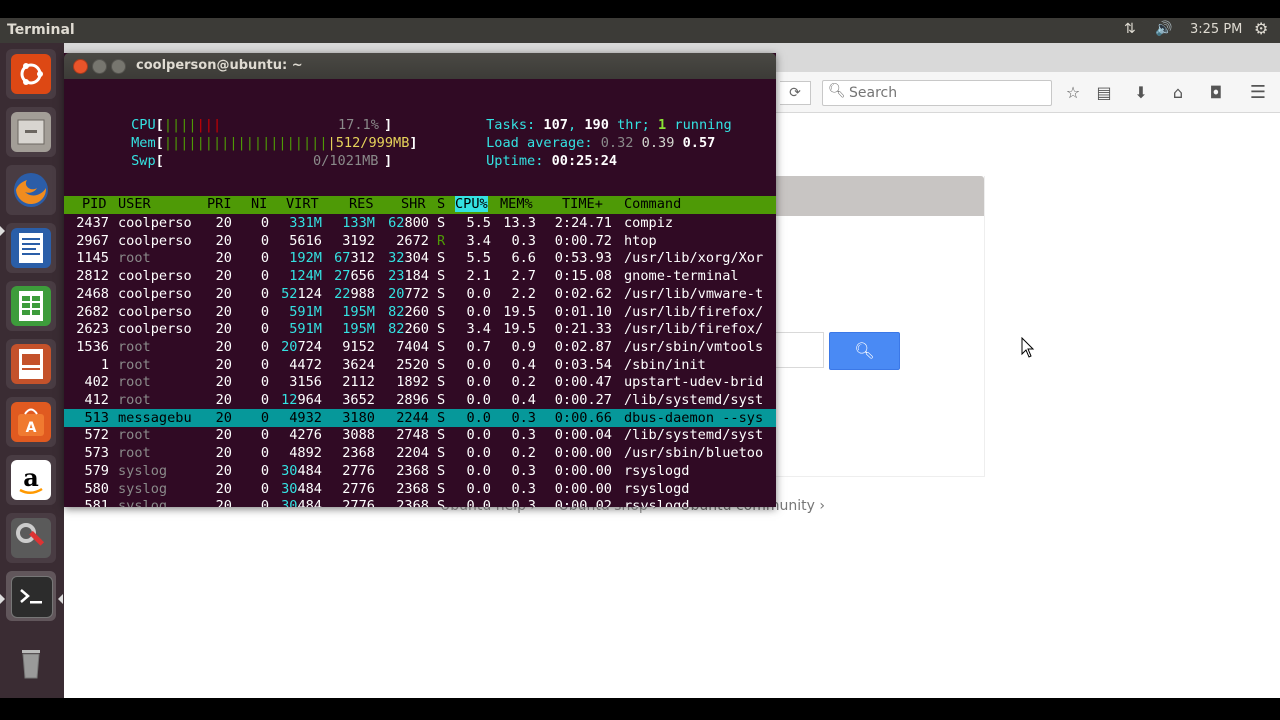  I want to click on column-header-virt: VIRT, so click(302, 204).